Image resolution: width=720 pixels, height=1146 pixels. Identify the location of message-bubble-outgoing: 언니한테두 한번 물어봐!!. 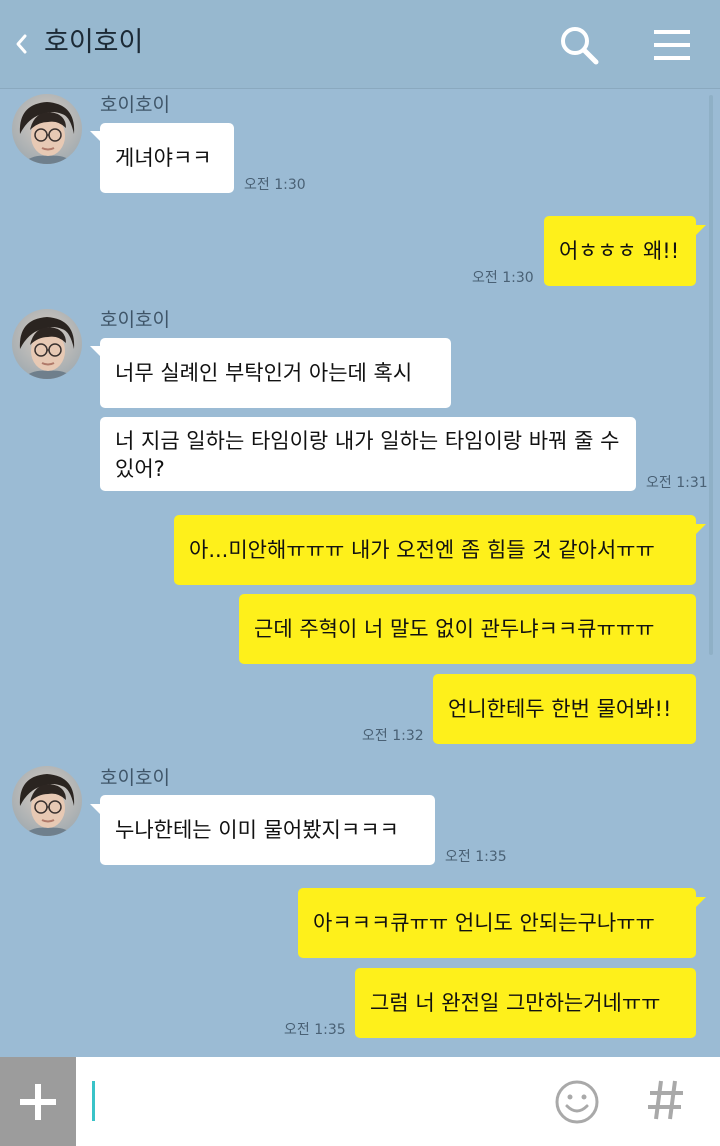
(564, 709).